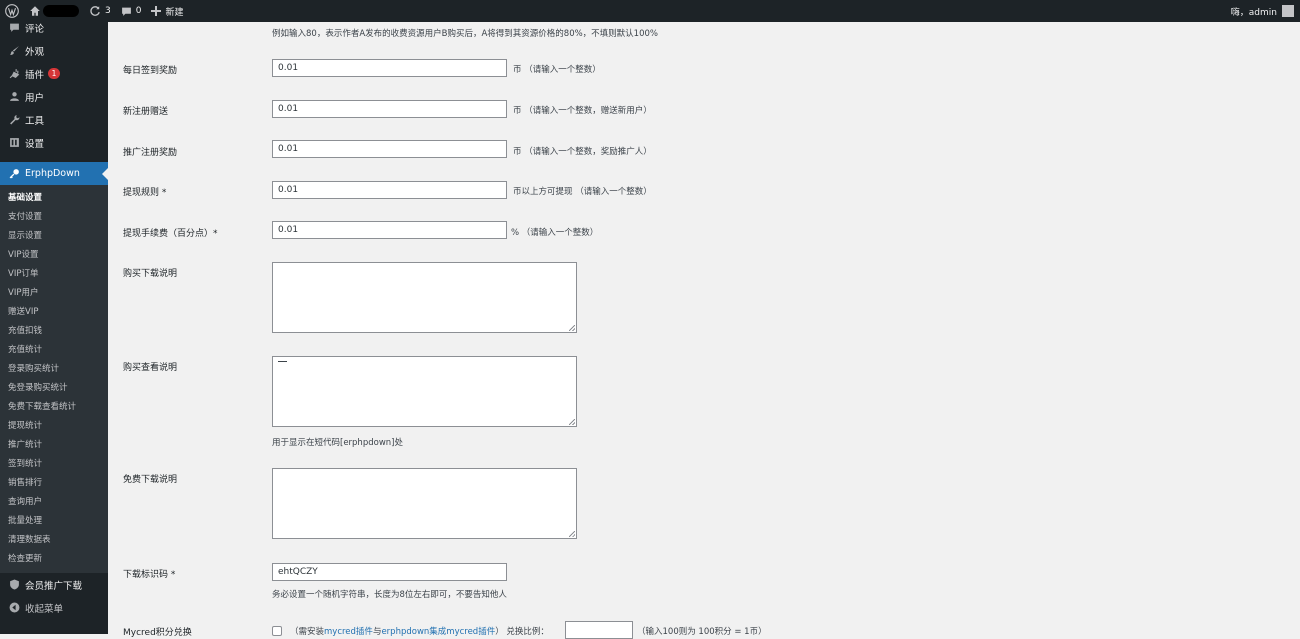  I want to click on free-download-desc-label: 免费下载说明, so click(150, 480).